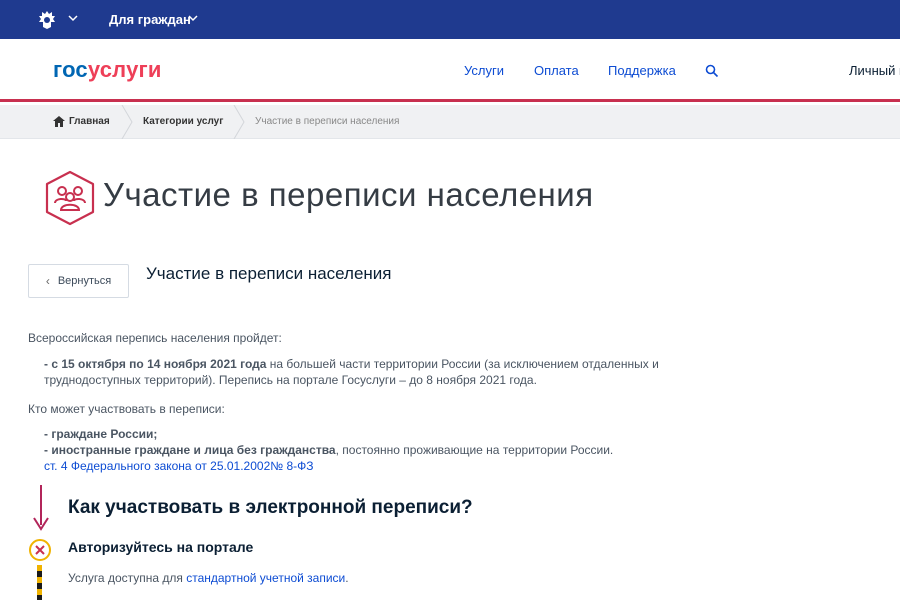 The image size is (900, 600). I want to click on logo-part-uslugi: услуги, so click(124, 69).